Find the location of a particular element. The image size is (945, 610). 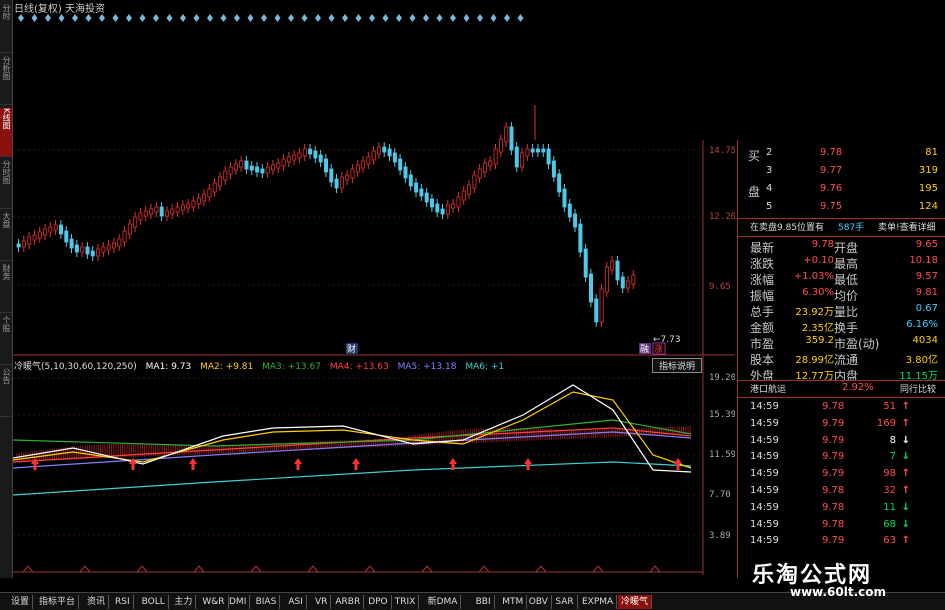

indicator-tab: 设置 is located at coordinates (21, 602).